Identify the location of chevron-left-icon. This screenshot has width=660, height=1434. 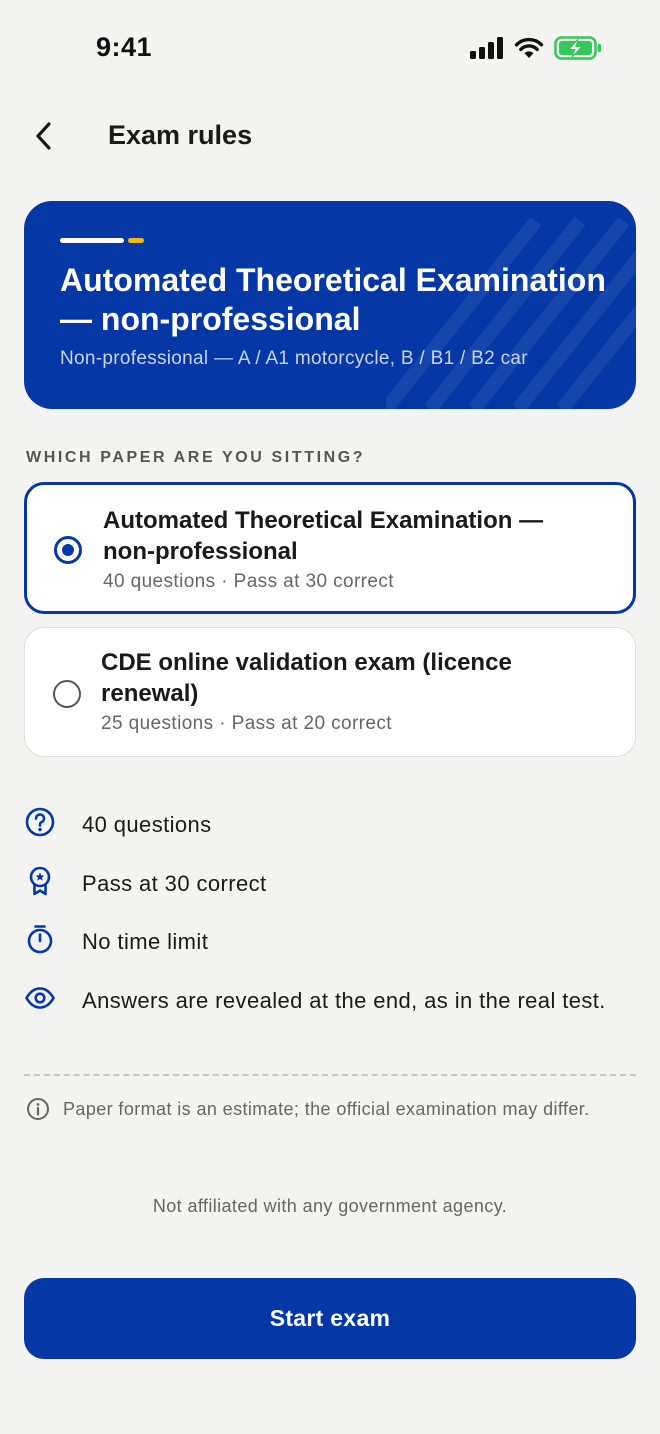
(43, 136).